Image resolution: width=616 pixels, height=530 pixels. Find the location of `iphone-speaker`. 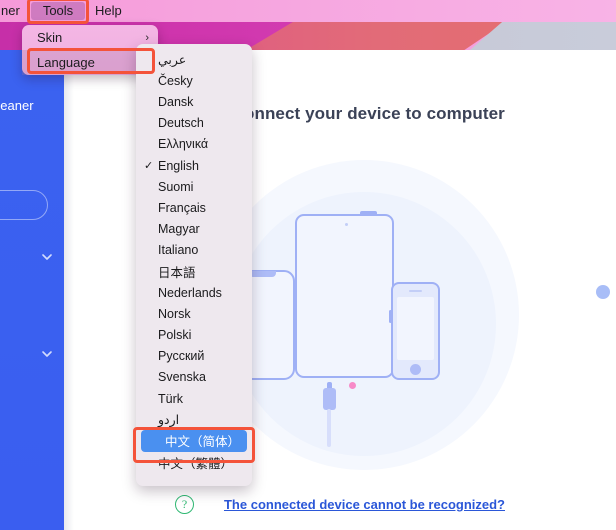

iphone-speaker is located at coordinates (415, 291).